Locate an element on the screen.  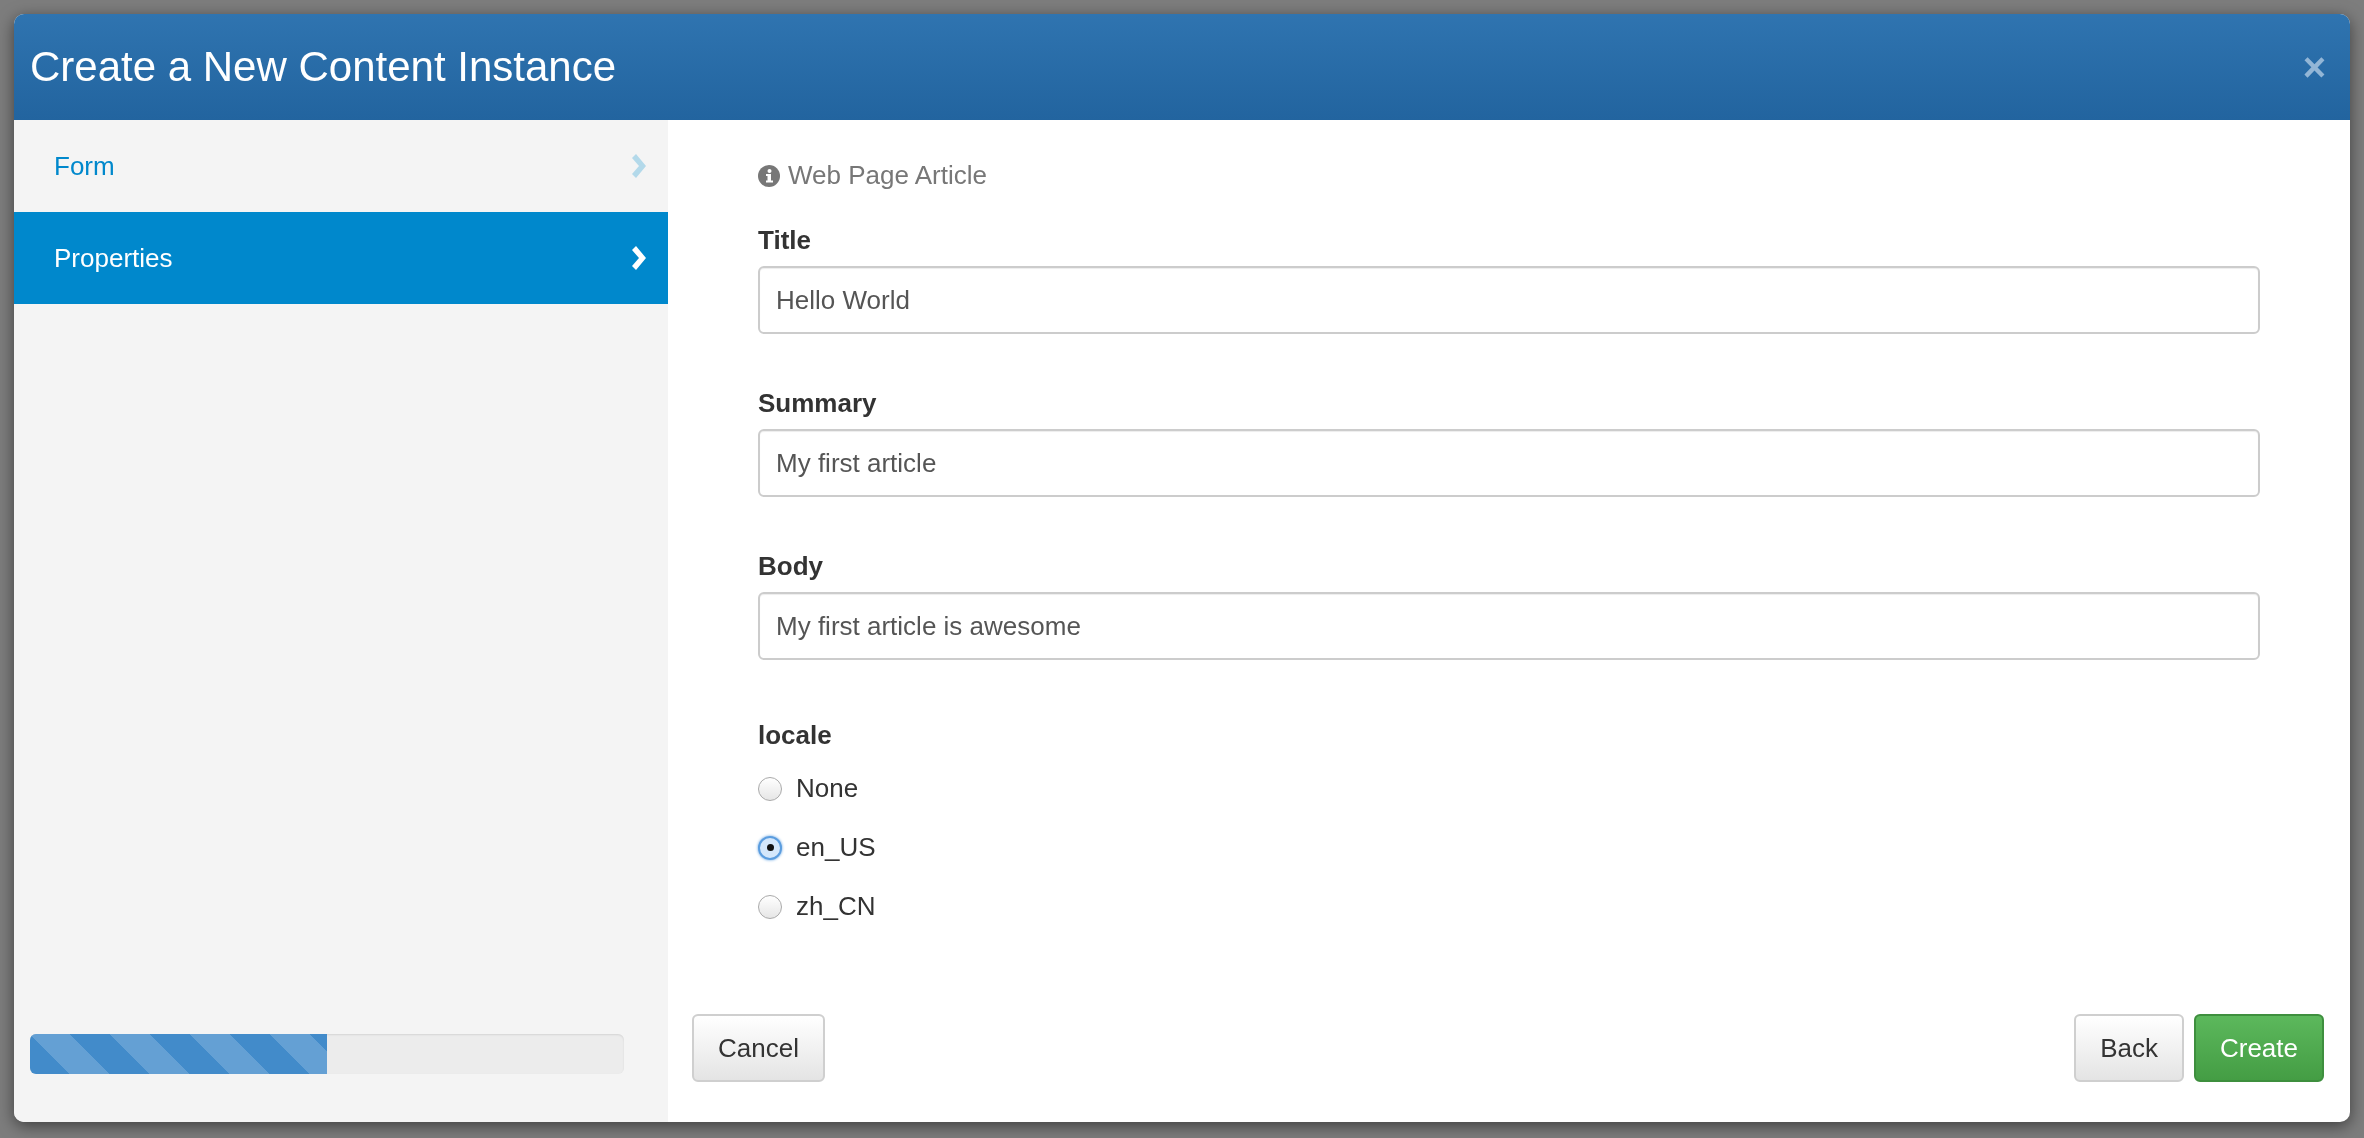
field-label: locale is located at coordinates (795, 735).